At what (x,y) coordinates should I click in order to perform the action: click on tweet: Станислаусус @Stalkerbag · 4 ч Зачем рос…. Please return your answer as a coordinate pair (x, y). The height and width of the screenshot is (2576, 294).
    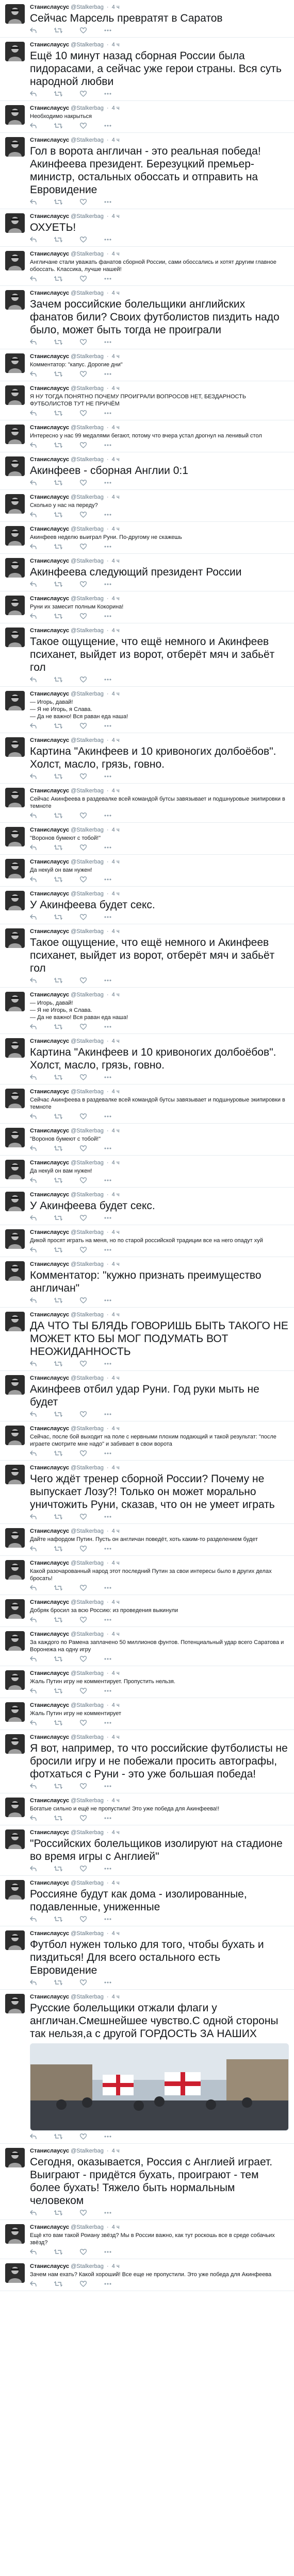
    Looking at the image, I should click on (147, 317).